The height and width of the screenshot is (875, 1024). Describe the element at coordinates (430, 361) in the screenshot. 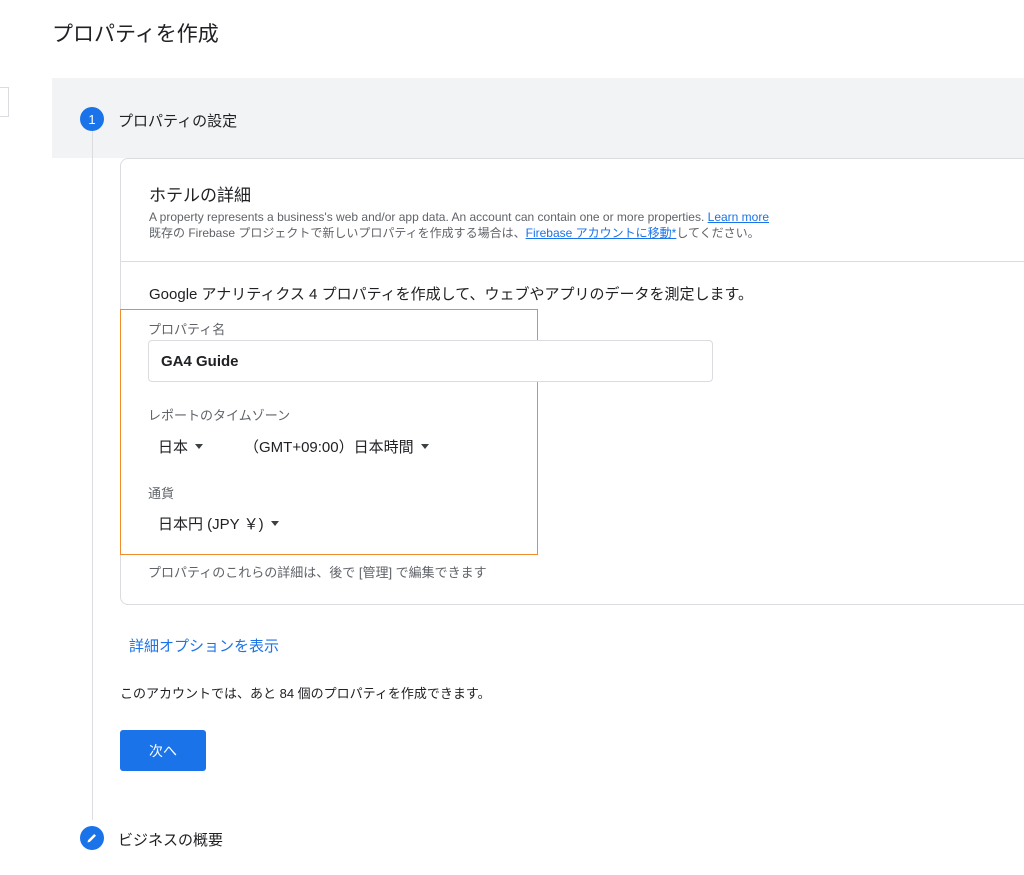

I see `property-name-input` at that location.